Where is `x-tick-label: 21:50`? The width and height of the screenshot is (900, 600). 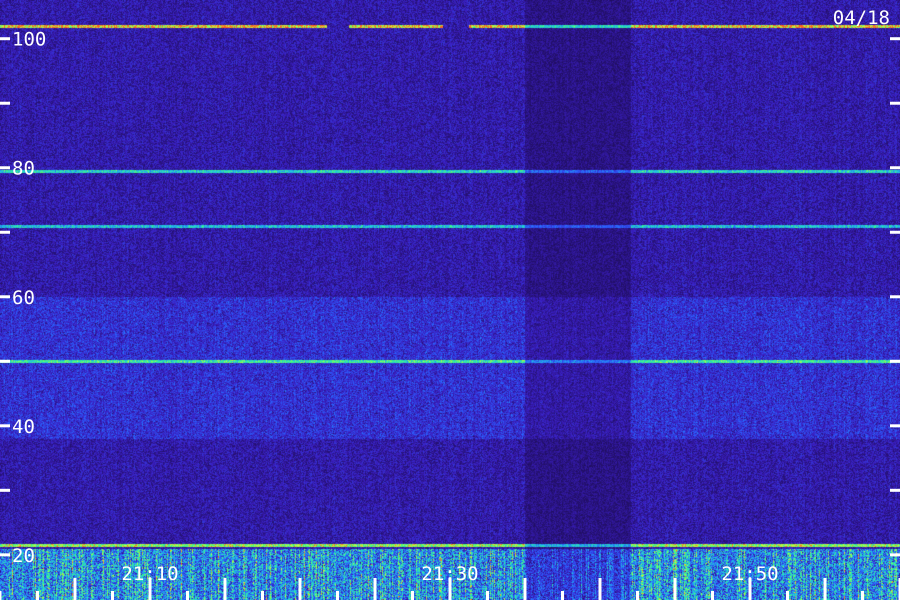
x-tick-label: 21:50 is located at coordinates (749, 574).